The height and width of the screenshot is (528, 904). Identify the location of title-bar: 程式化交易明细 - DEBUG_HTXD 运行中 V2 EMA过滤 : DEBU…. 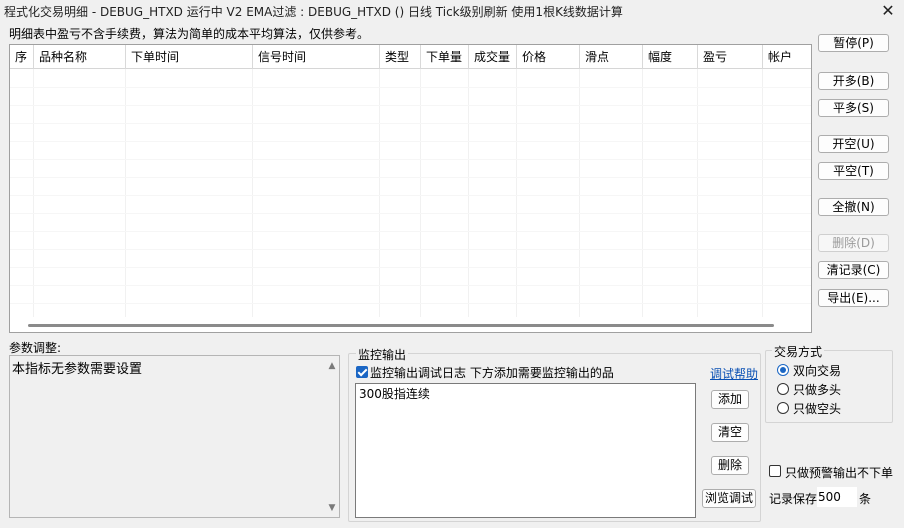
(452, 11).